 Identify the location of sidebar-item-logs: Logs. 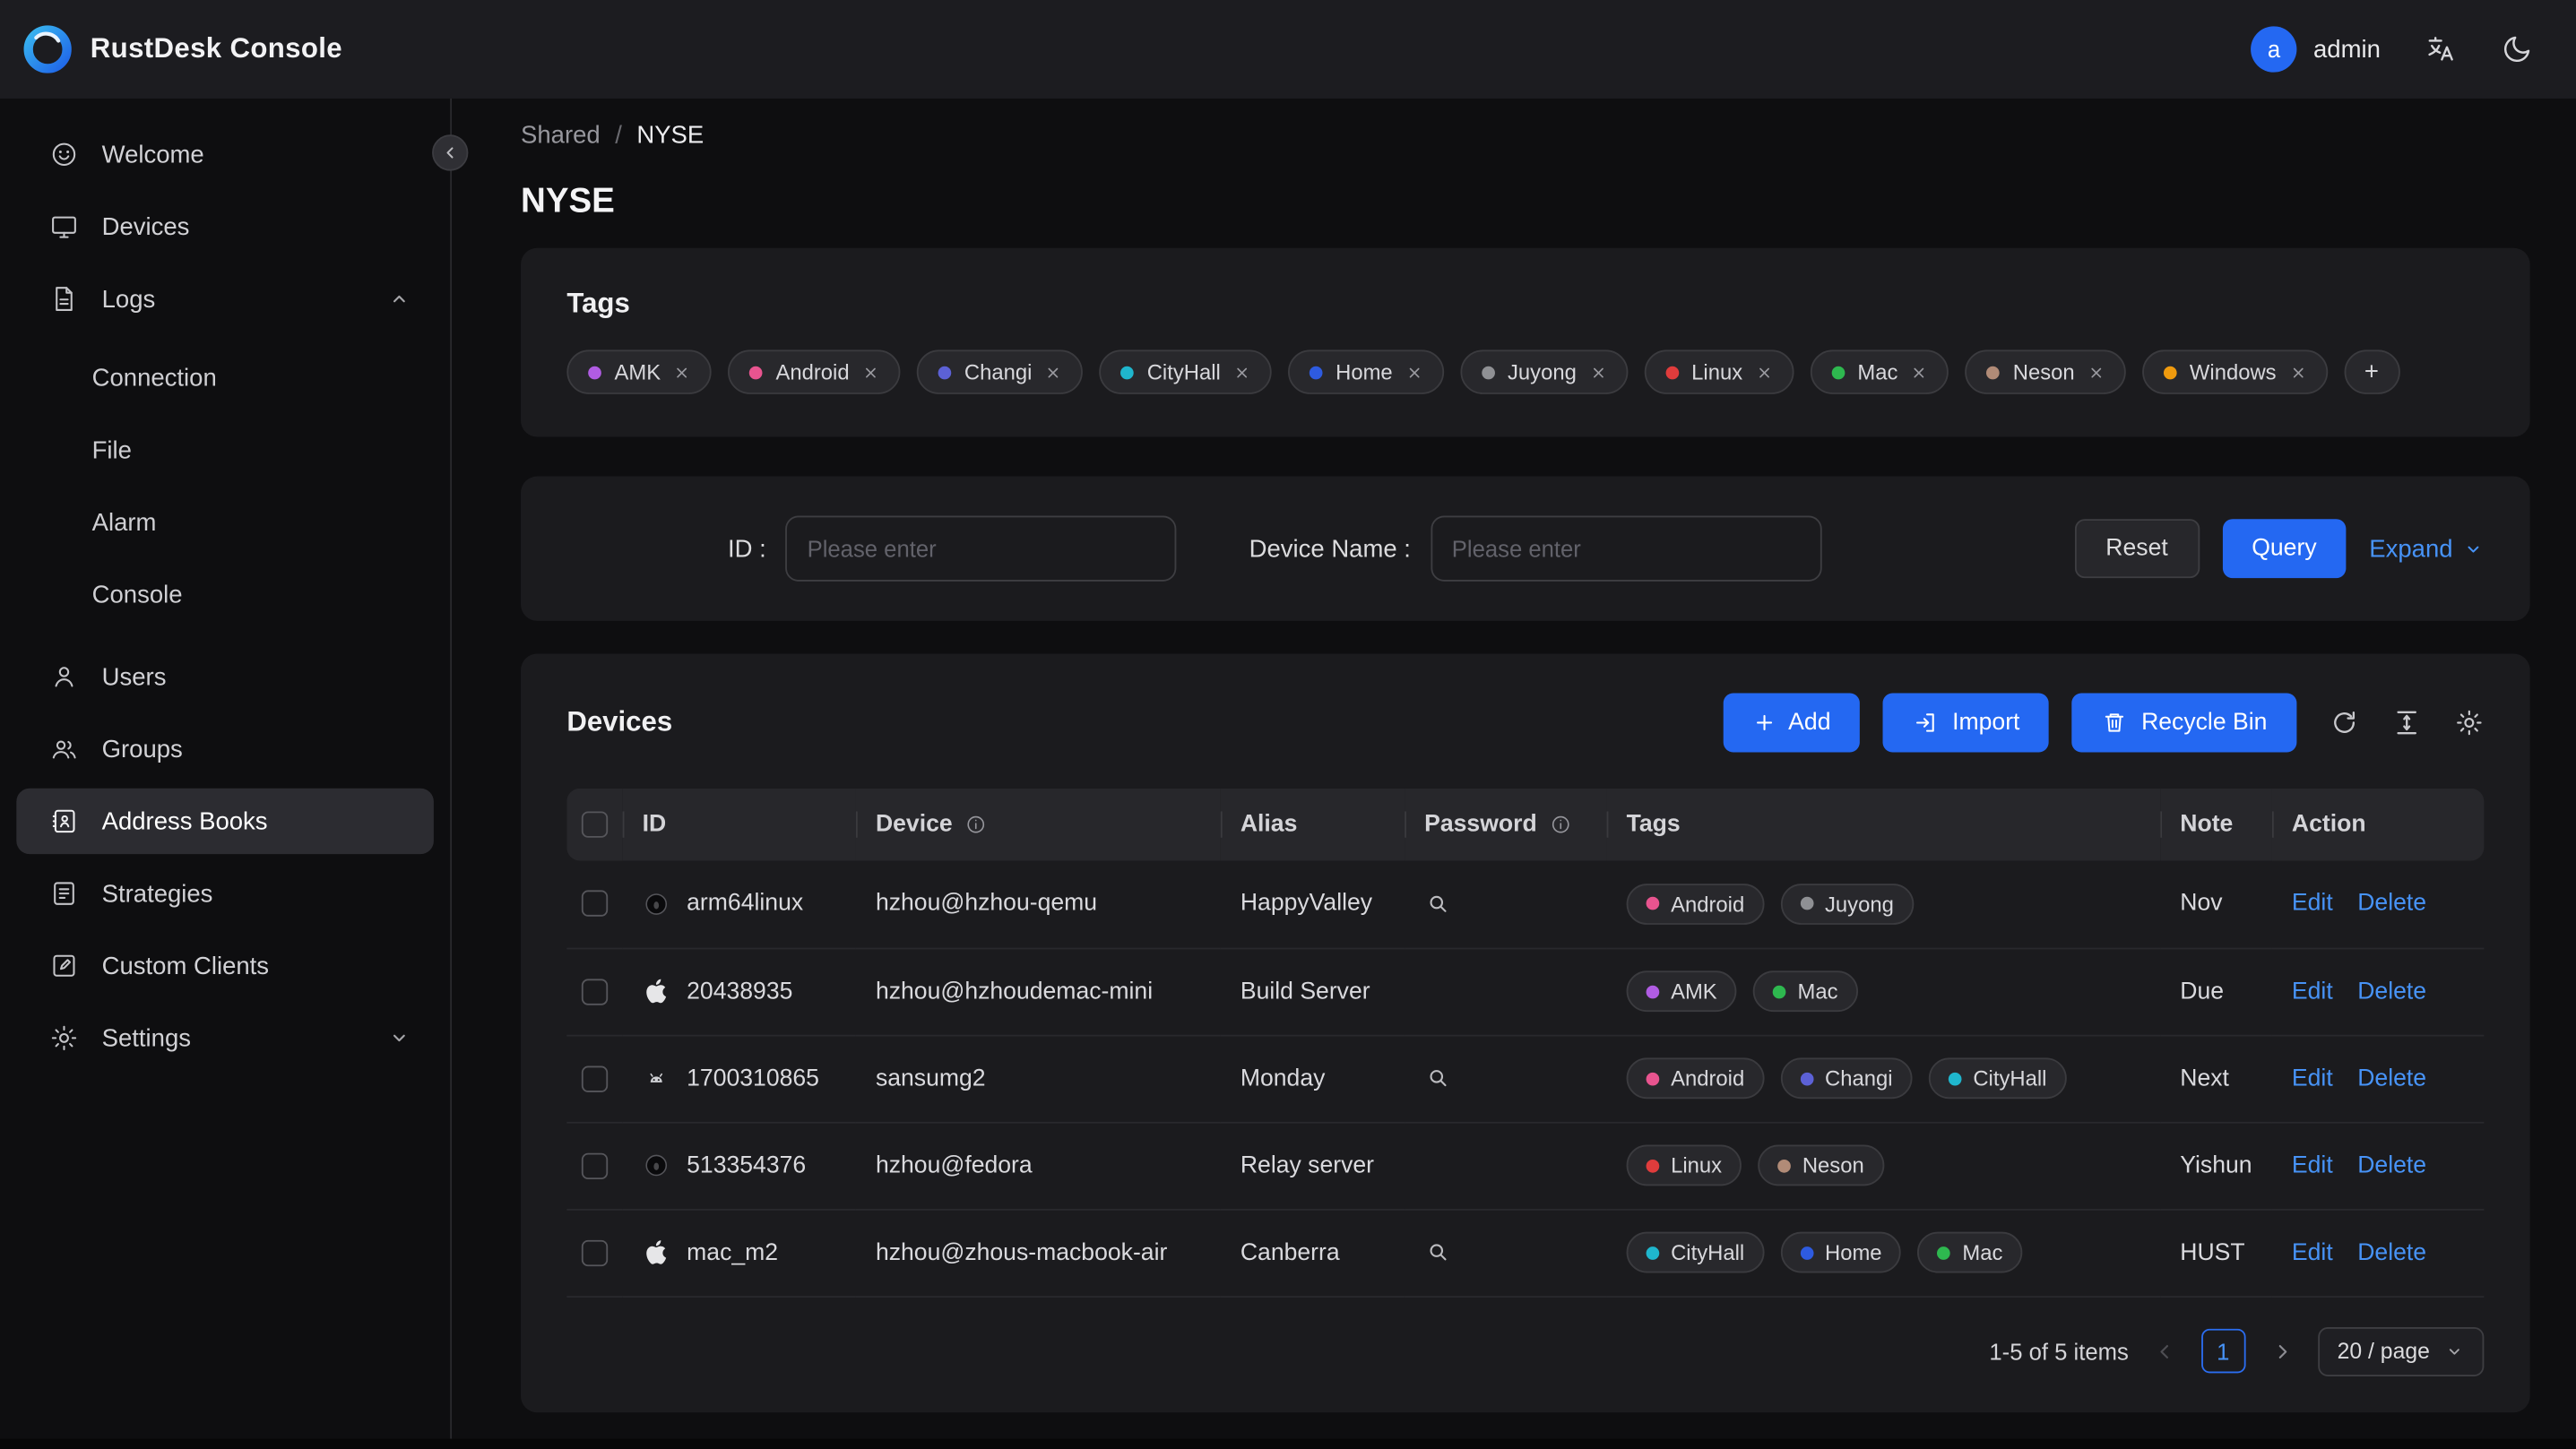
(225, 299).